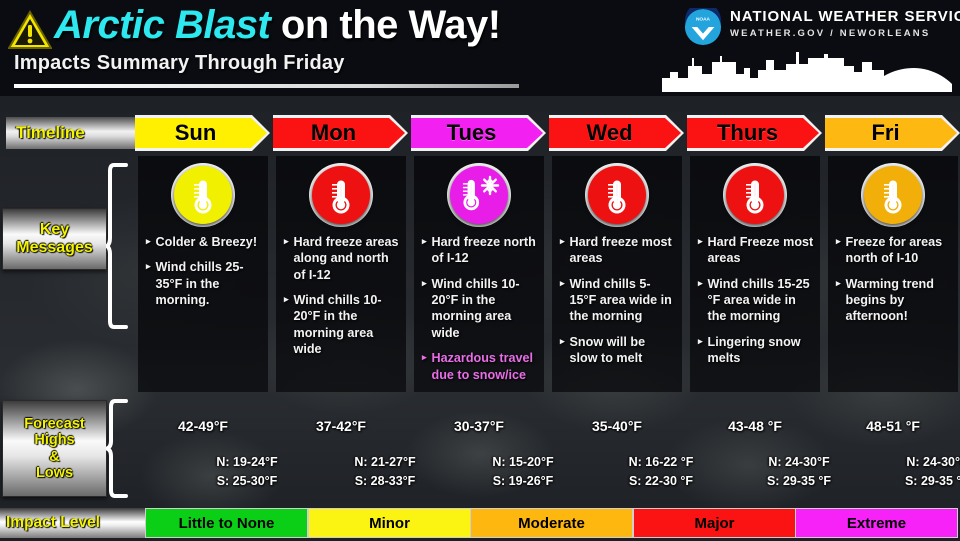 Image resolution: width=960 pixels, height=541 pixels. What do you see at coordinates (756, 350) in the screenshot?
I see `key-message-item: ▸ Lingering snow melts` at bounding box center [756, 350].